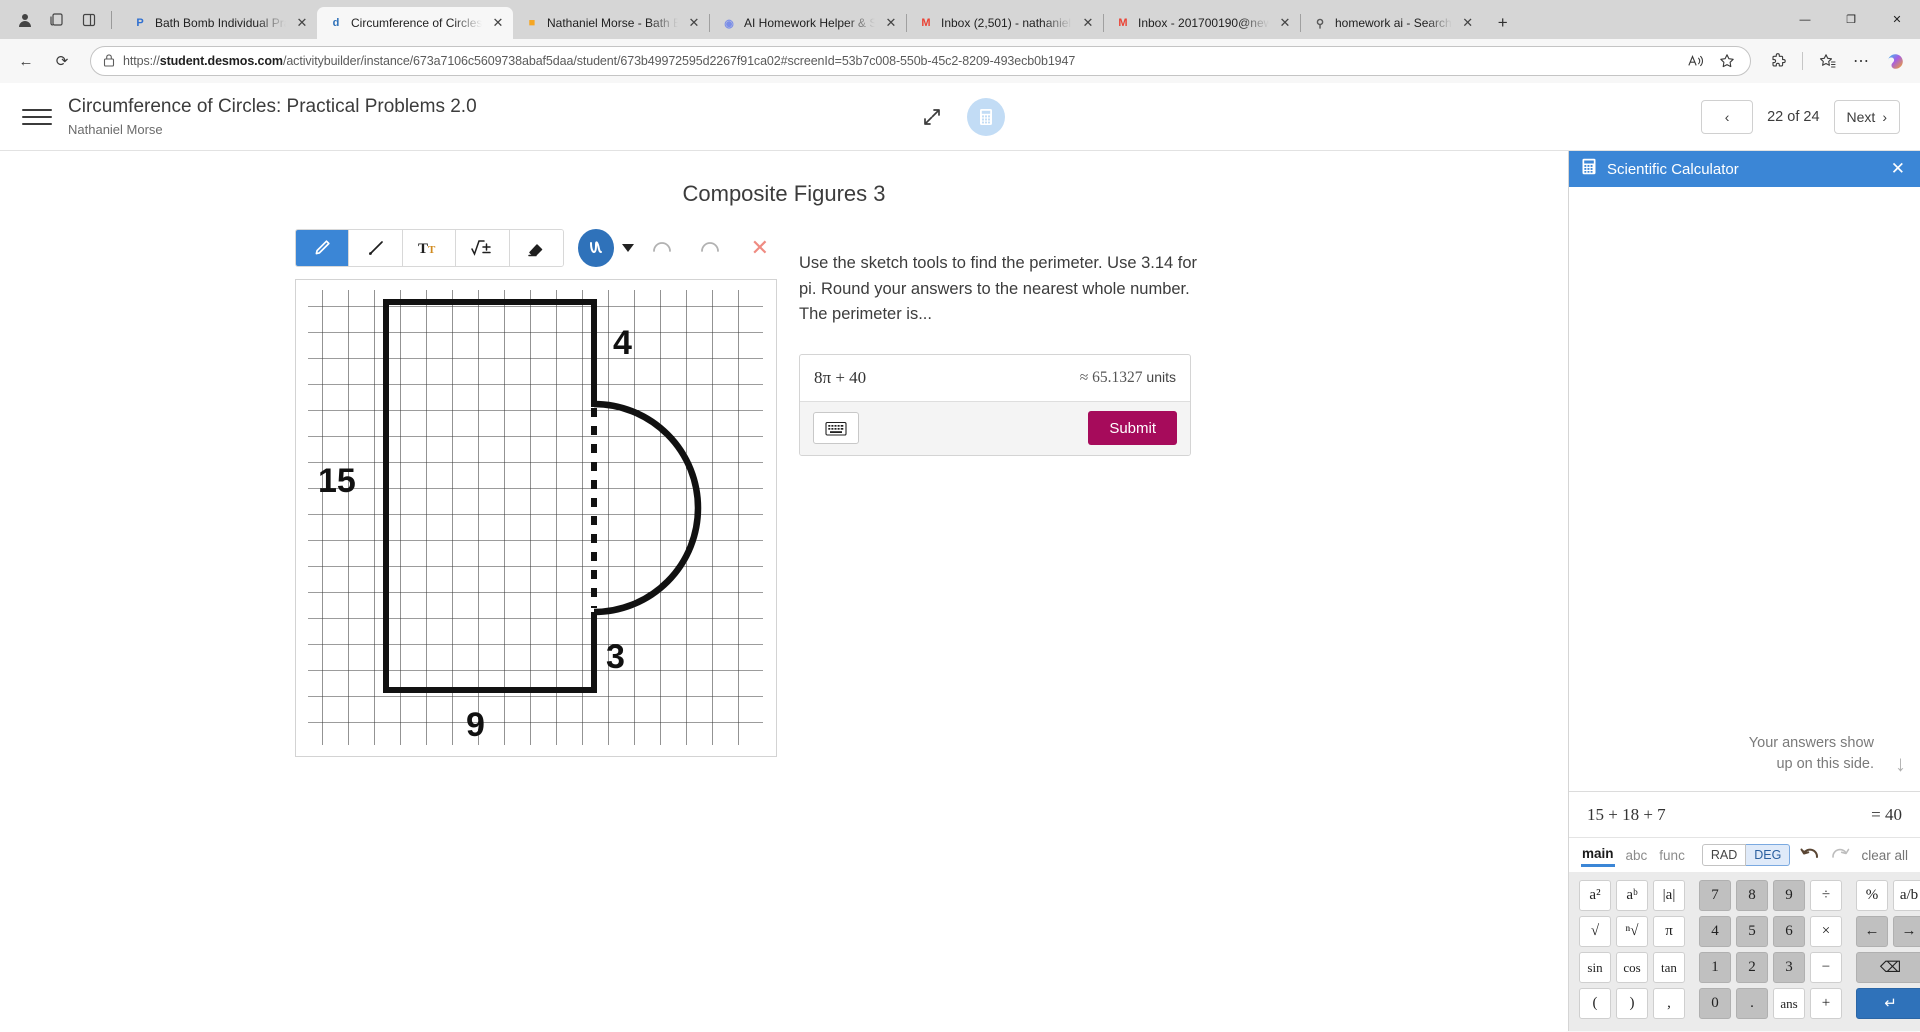 This screenshot has width=1920, height=1032. What do you see at coordinates (1897, 19) in the screenshot?
I see `window-close-button: ✕` at bounding box center [1897, 19].